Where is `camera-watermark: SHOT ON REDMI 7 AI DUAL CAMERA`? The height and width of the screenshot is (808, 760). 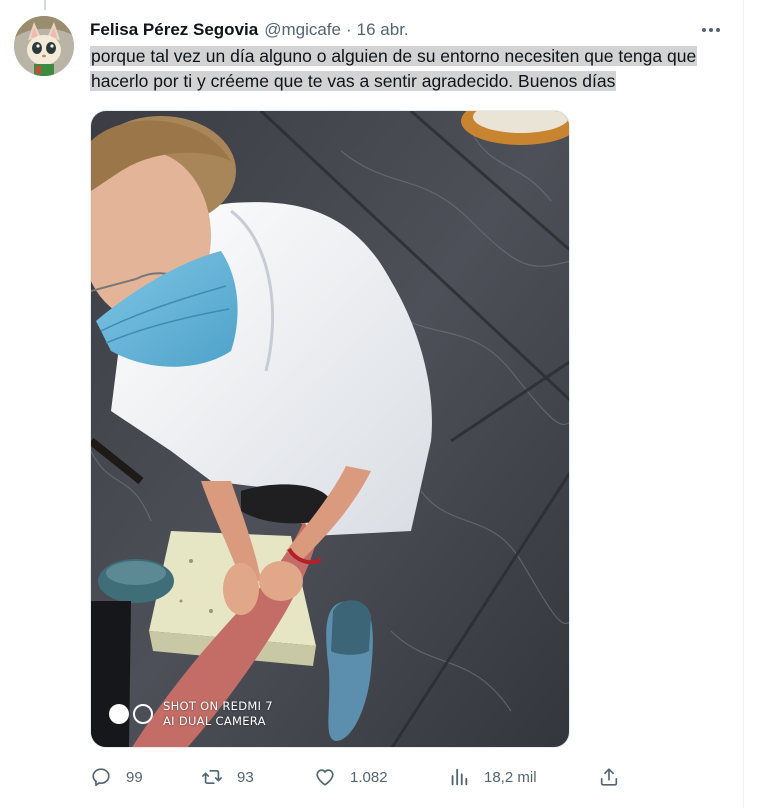
camera-watermark: SHOT ON REDMI 7 AI DUAL CAMERA is located at coordinates (191, 714).